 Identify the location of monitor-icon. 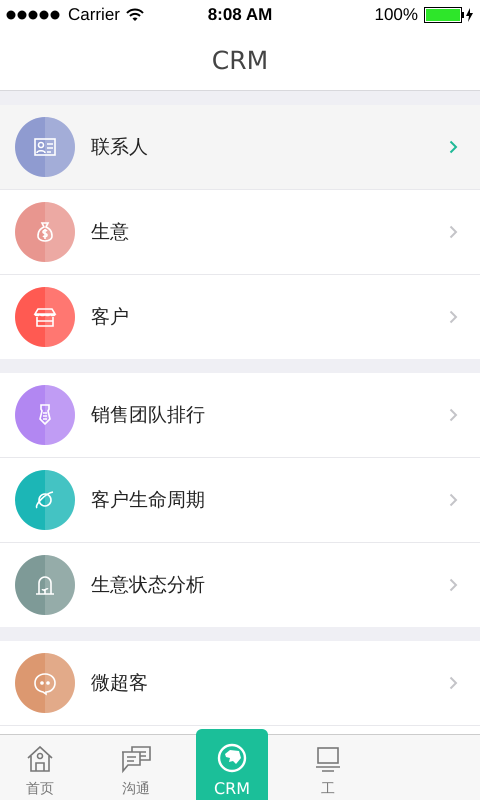
(328, 759).